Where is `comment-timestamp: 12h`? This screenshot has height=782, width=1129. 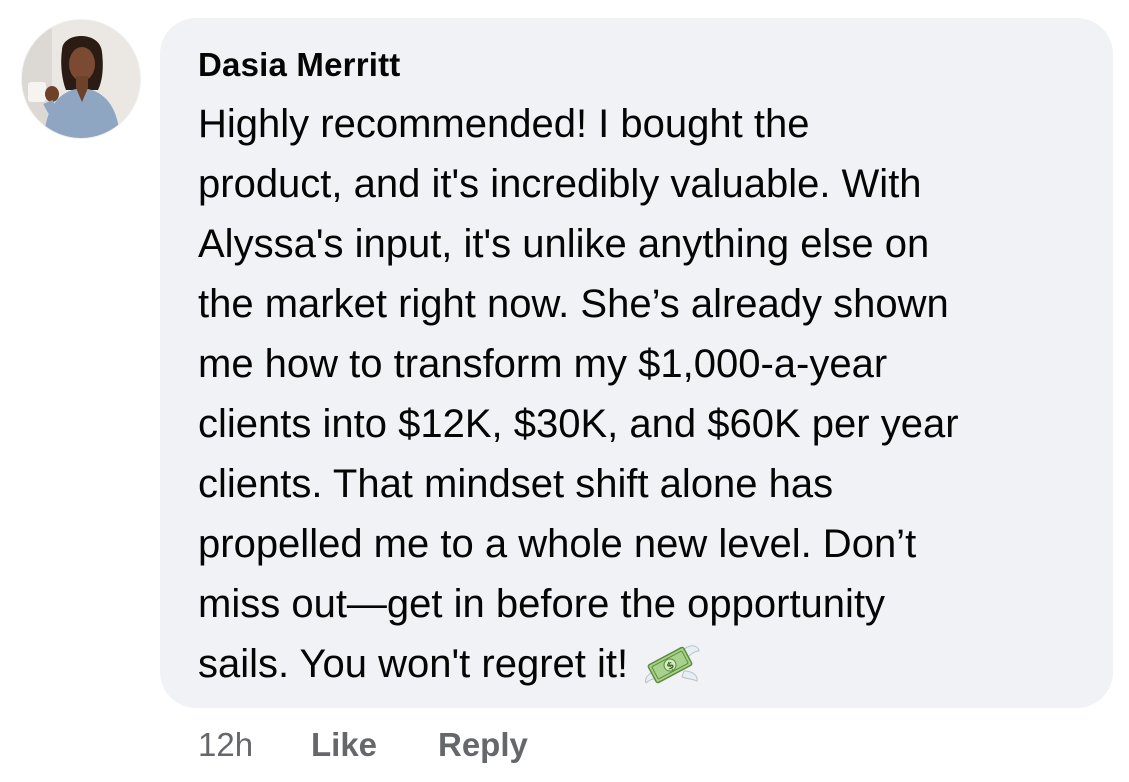
comment-timestamp: 12h is located at coordinates (225, 745).